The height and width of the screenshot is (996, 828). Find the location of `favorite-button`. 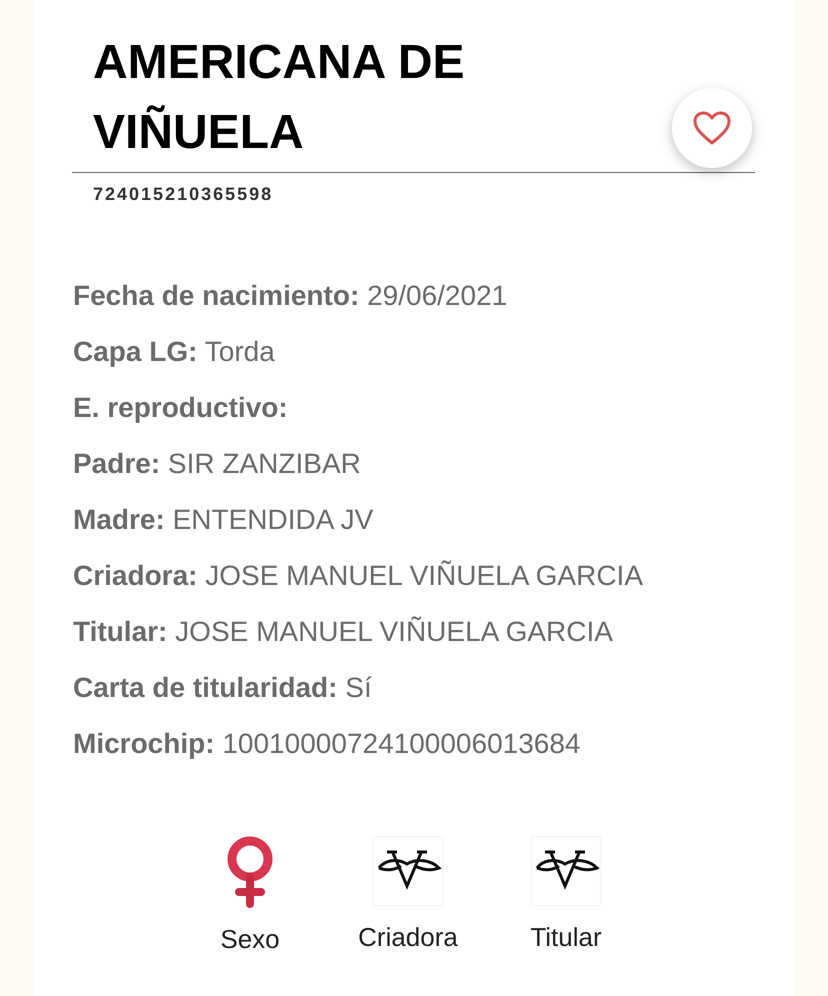

favorite-button is located at coordinates (712, 128).